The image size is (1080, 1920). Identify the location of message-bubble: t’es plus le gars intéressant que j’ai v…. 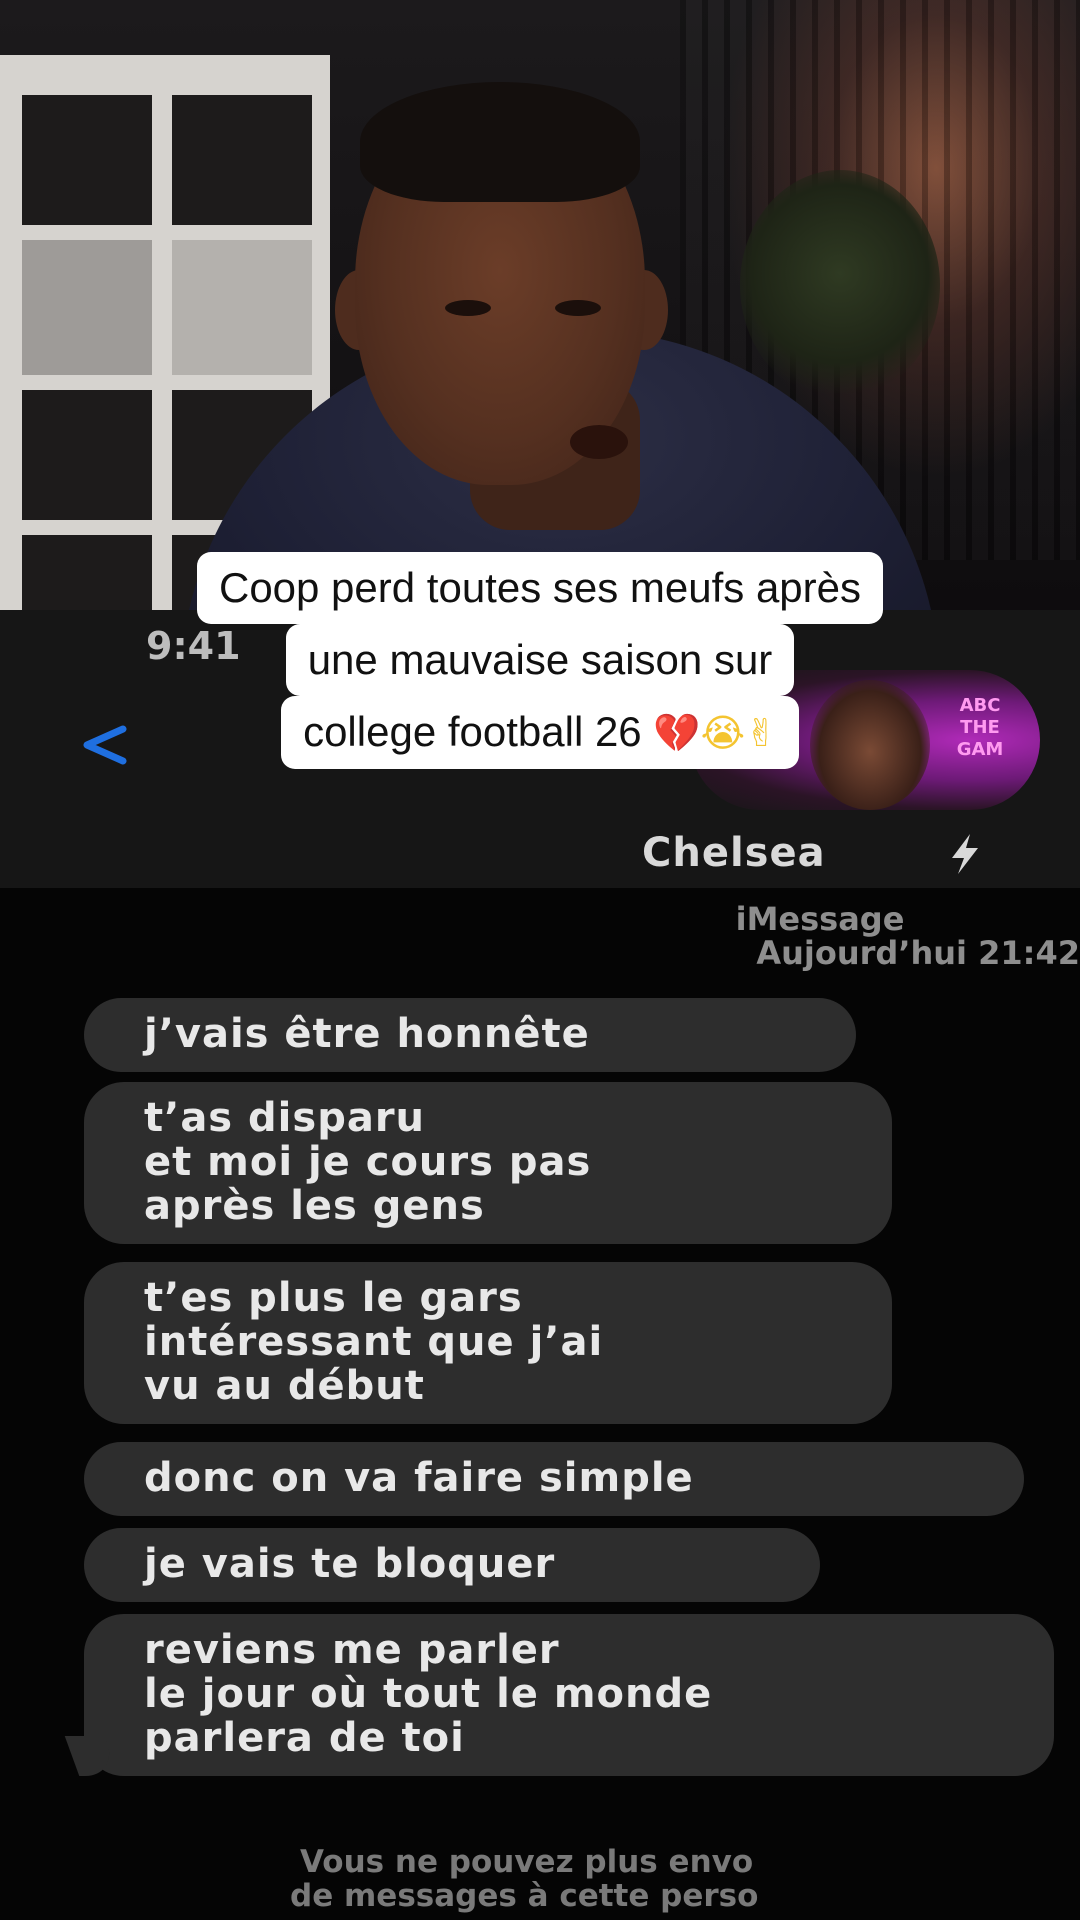
(488, 1343).